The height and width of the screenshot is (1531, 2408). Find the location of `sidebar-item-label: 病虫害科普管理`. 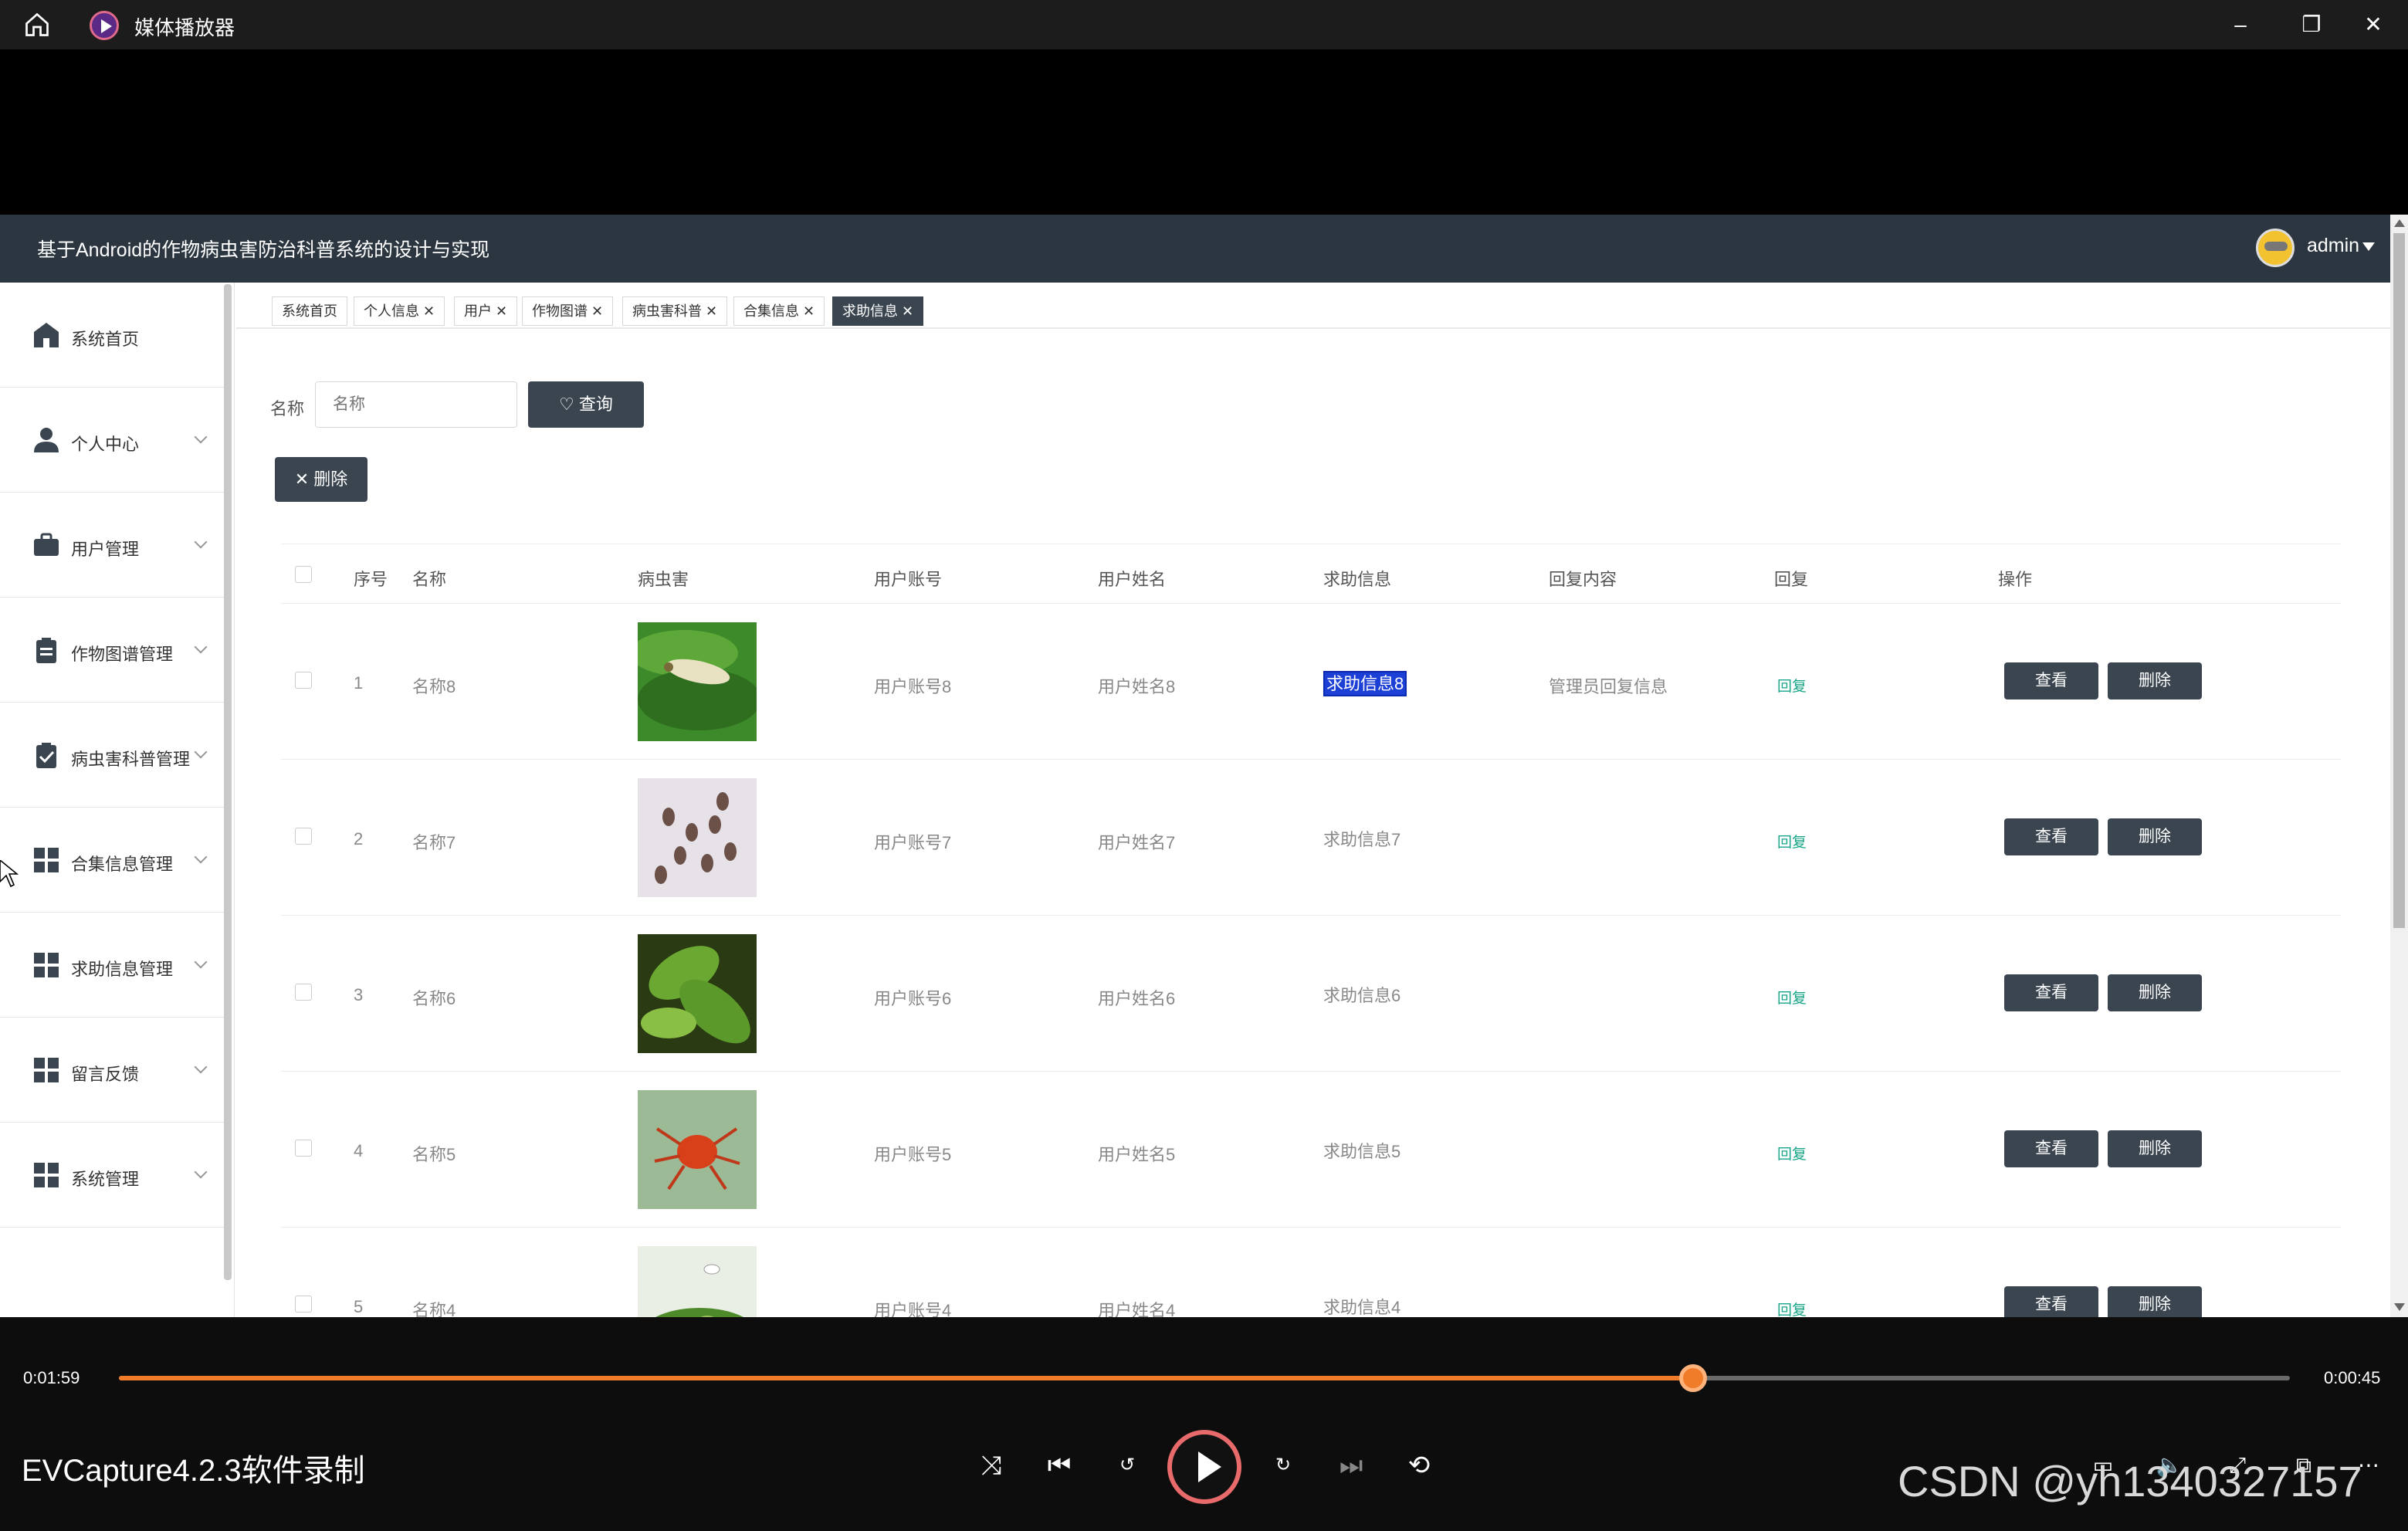

sidebar-item-label: 病虫害科普管理 is located at coordinates (131, 759).